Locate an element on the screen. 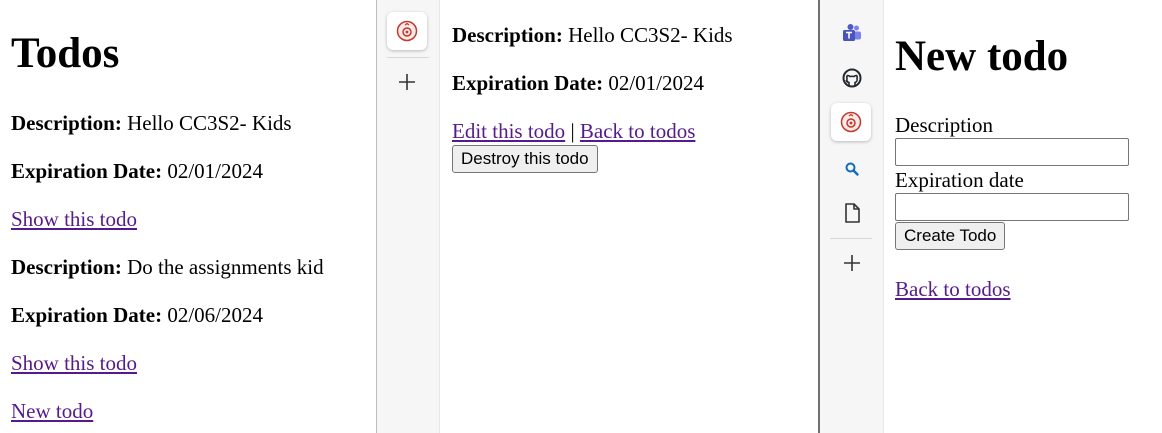  todo-description: Description: Hello CC3S2- Kids is located at coordinates (592, 35).